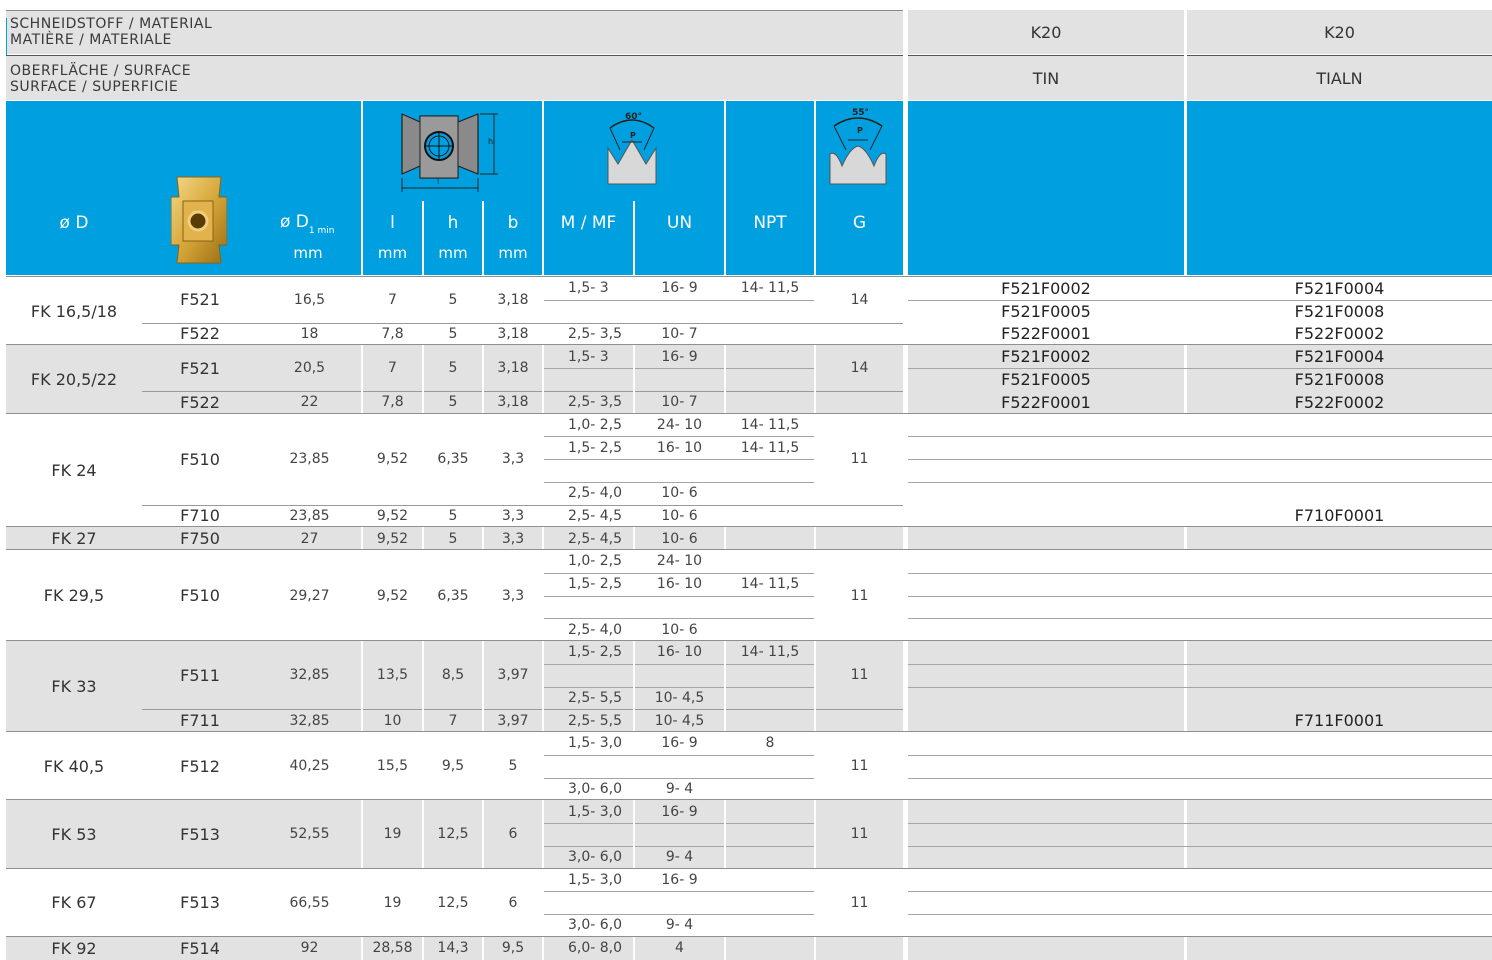  What do you see at coordinates (859, 223) in the screenshot?
I see `col-header-g: G` at bounding box center [859, 223].